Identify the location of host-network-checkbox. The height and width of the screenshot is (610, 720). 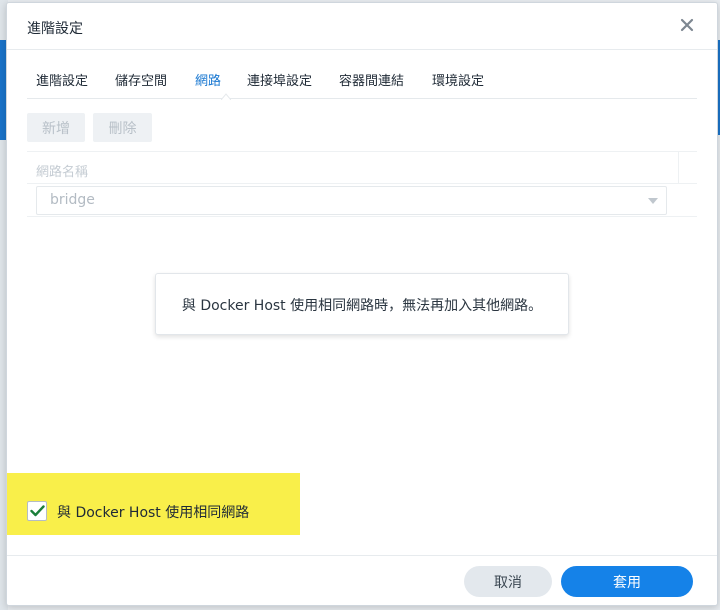
(37, 511).